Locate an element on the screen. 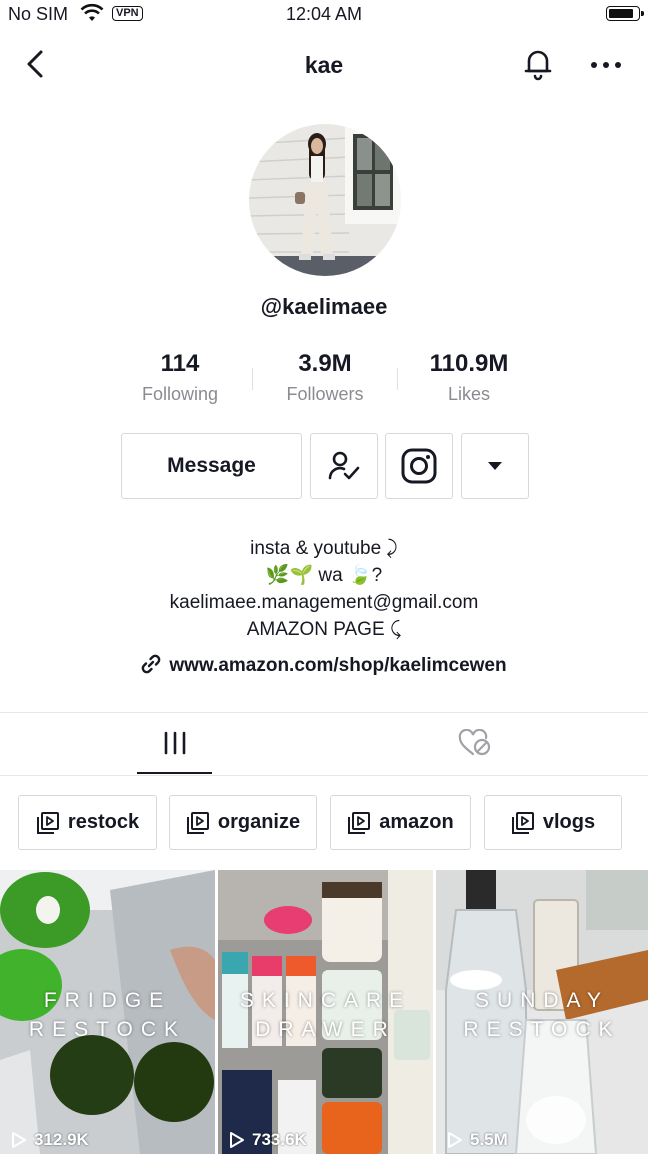  view-count-value: 733.6K is located at coordinates (279, 1139).